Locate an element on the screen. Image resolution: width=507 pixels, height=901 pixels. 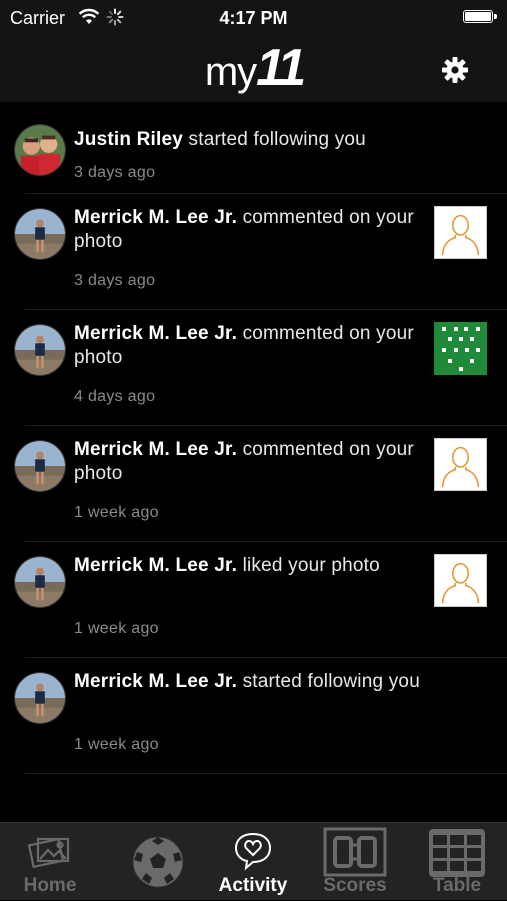
photos-icon is located at coordinates (49, 853).